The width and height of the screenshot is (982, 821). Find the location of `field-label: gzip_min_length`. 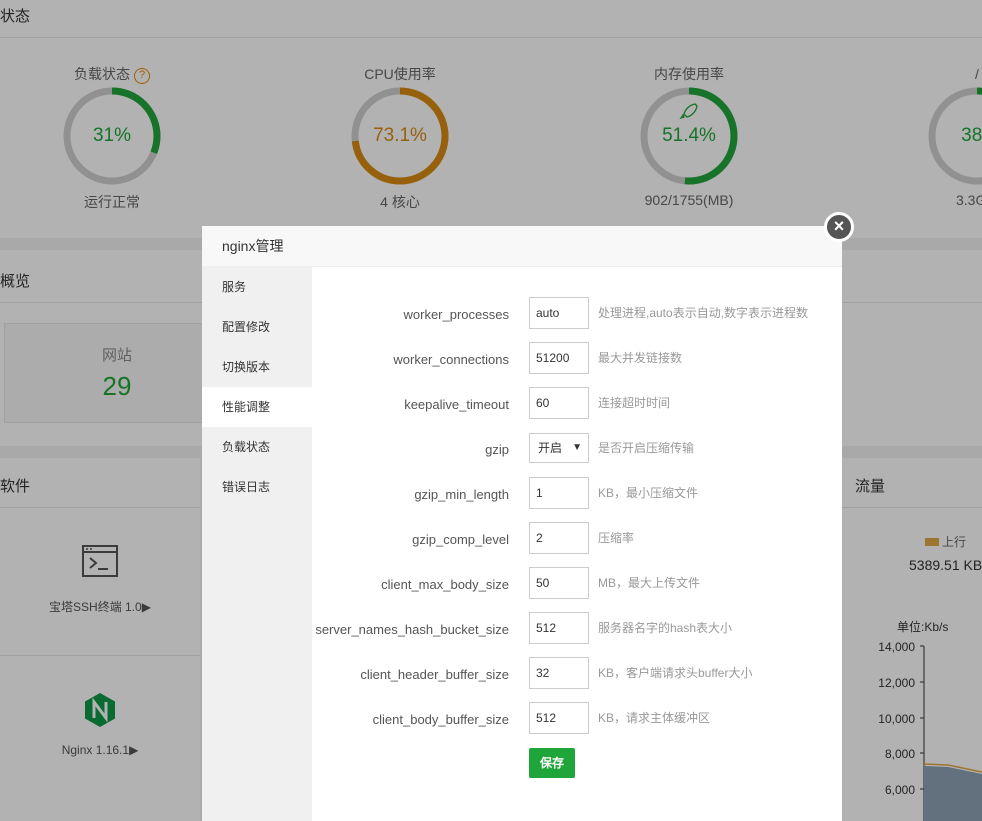

field-label: gzip_min_length is located at coordinates (461, 494).